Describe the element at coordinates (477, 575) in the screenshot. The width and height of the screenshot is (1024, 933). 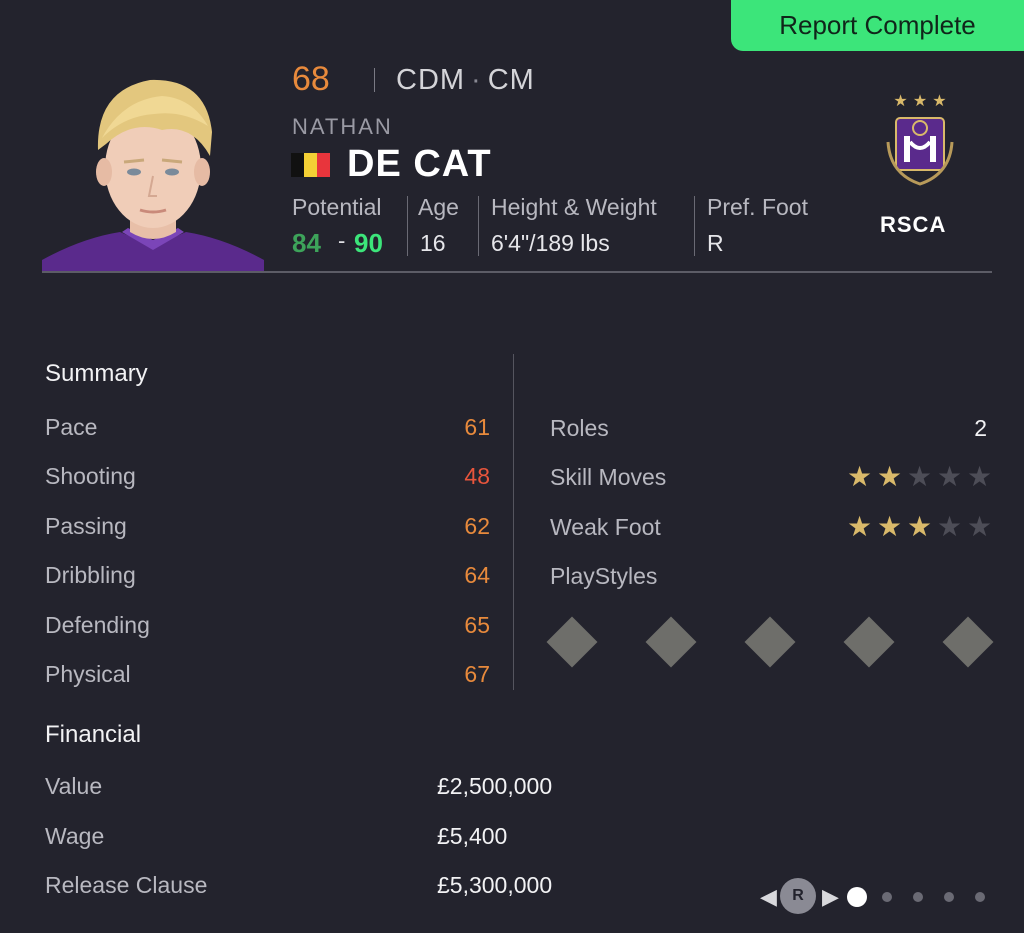
I see `stat-value-dribbling: 64` at that location.